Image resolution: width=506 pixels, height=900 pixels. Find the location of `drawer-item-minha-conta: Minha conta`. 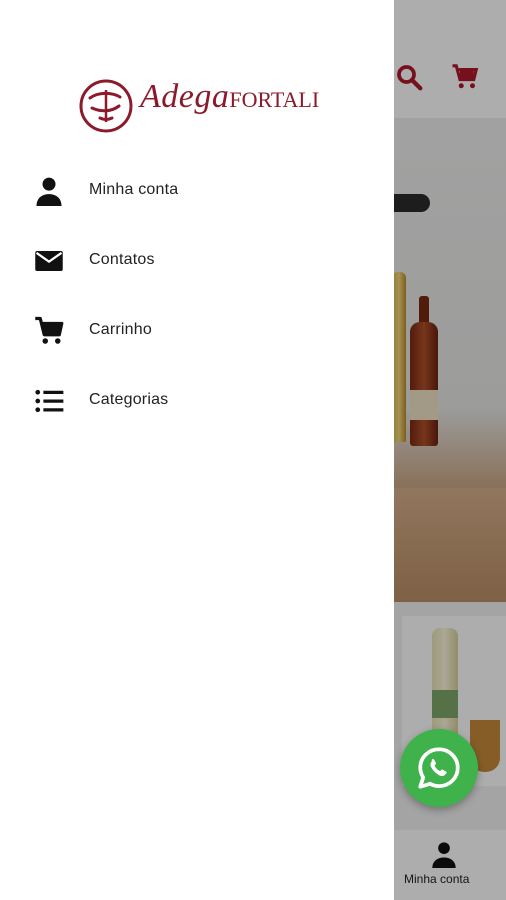

drawer-item-minha-conta: Minha conta is located at coordinates (197, 189).